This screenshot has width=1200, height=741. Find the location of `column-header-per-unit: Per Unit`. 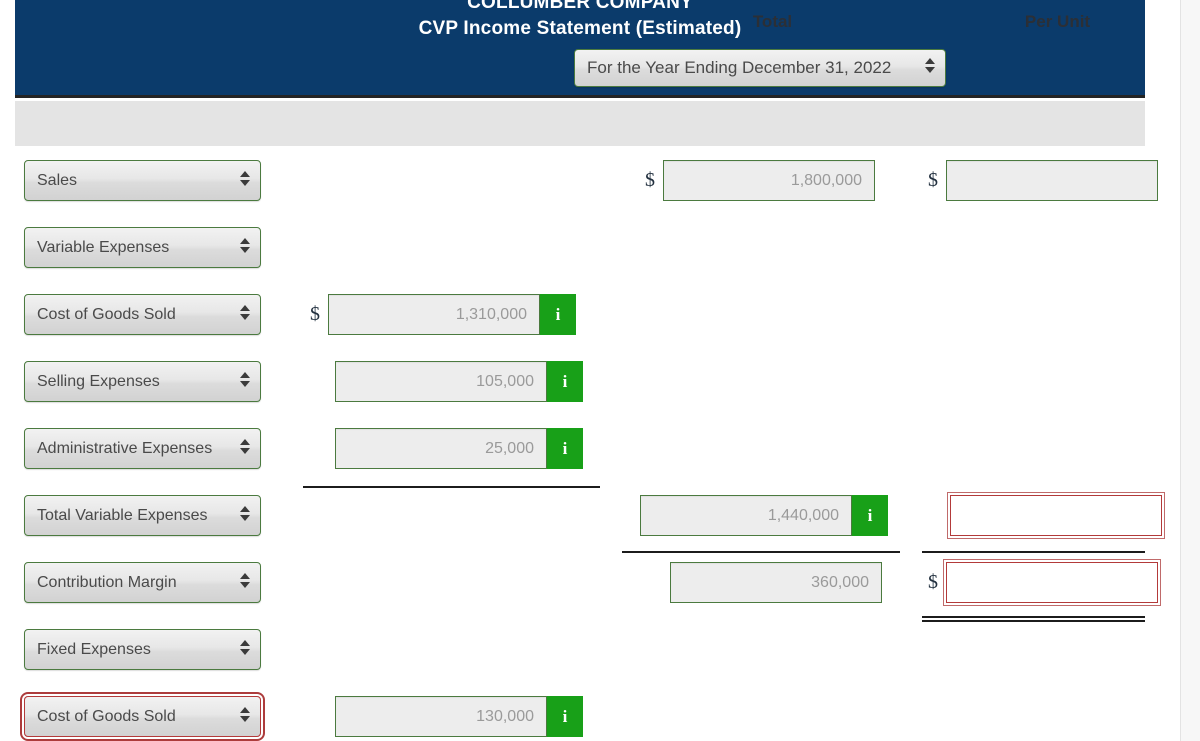

column-header-per-unit: Per Unit is located at coordinates (1057, 21).